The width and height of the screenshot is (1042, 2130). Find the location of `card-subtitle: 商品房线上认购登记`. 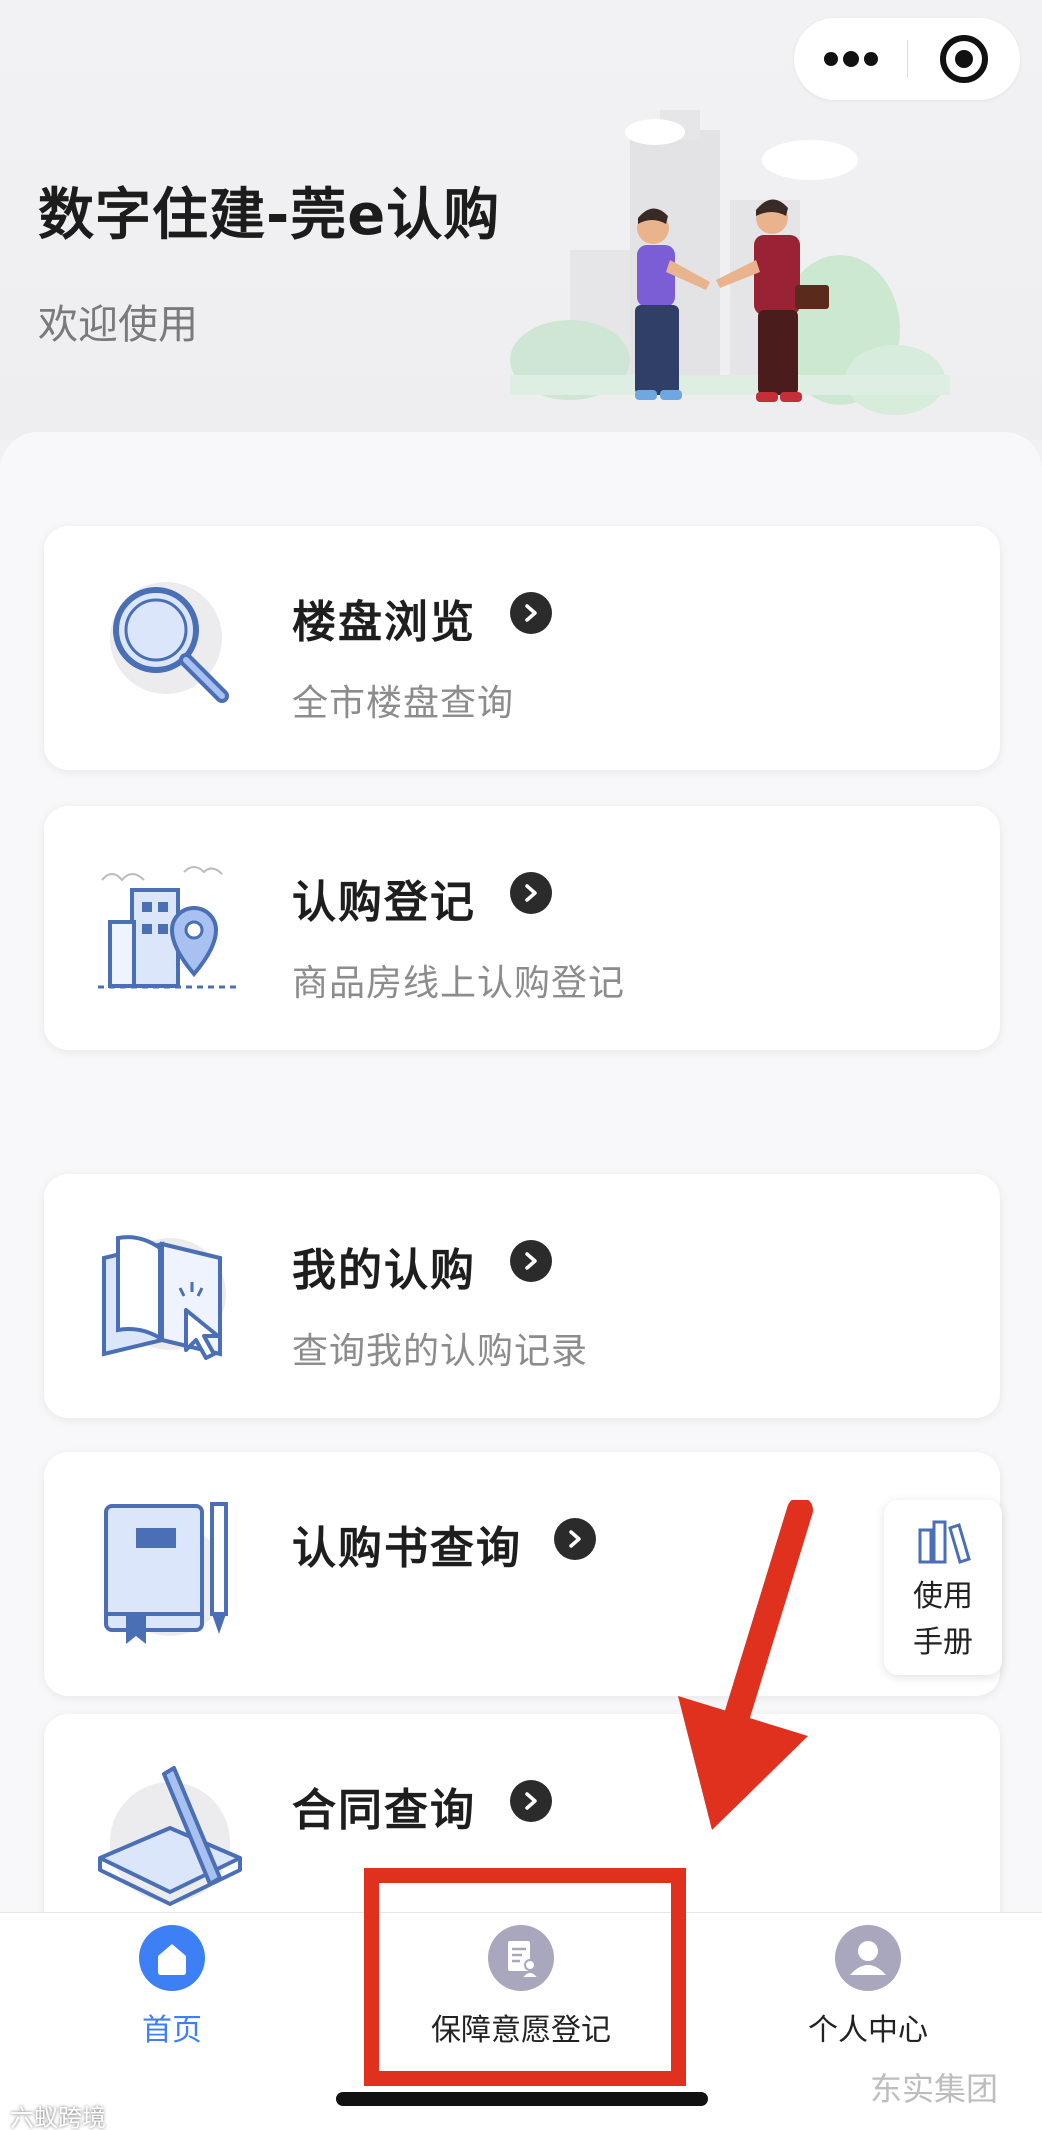

card-subtitle: 商品房线上认购登记 is located at coordinates (459, 983).